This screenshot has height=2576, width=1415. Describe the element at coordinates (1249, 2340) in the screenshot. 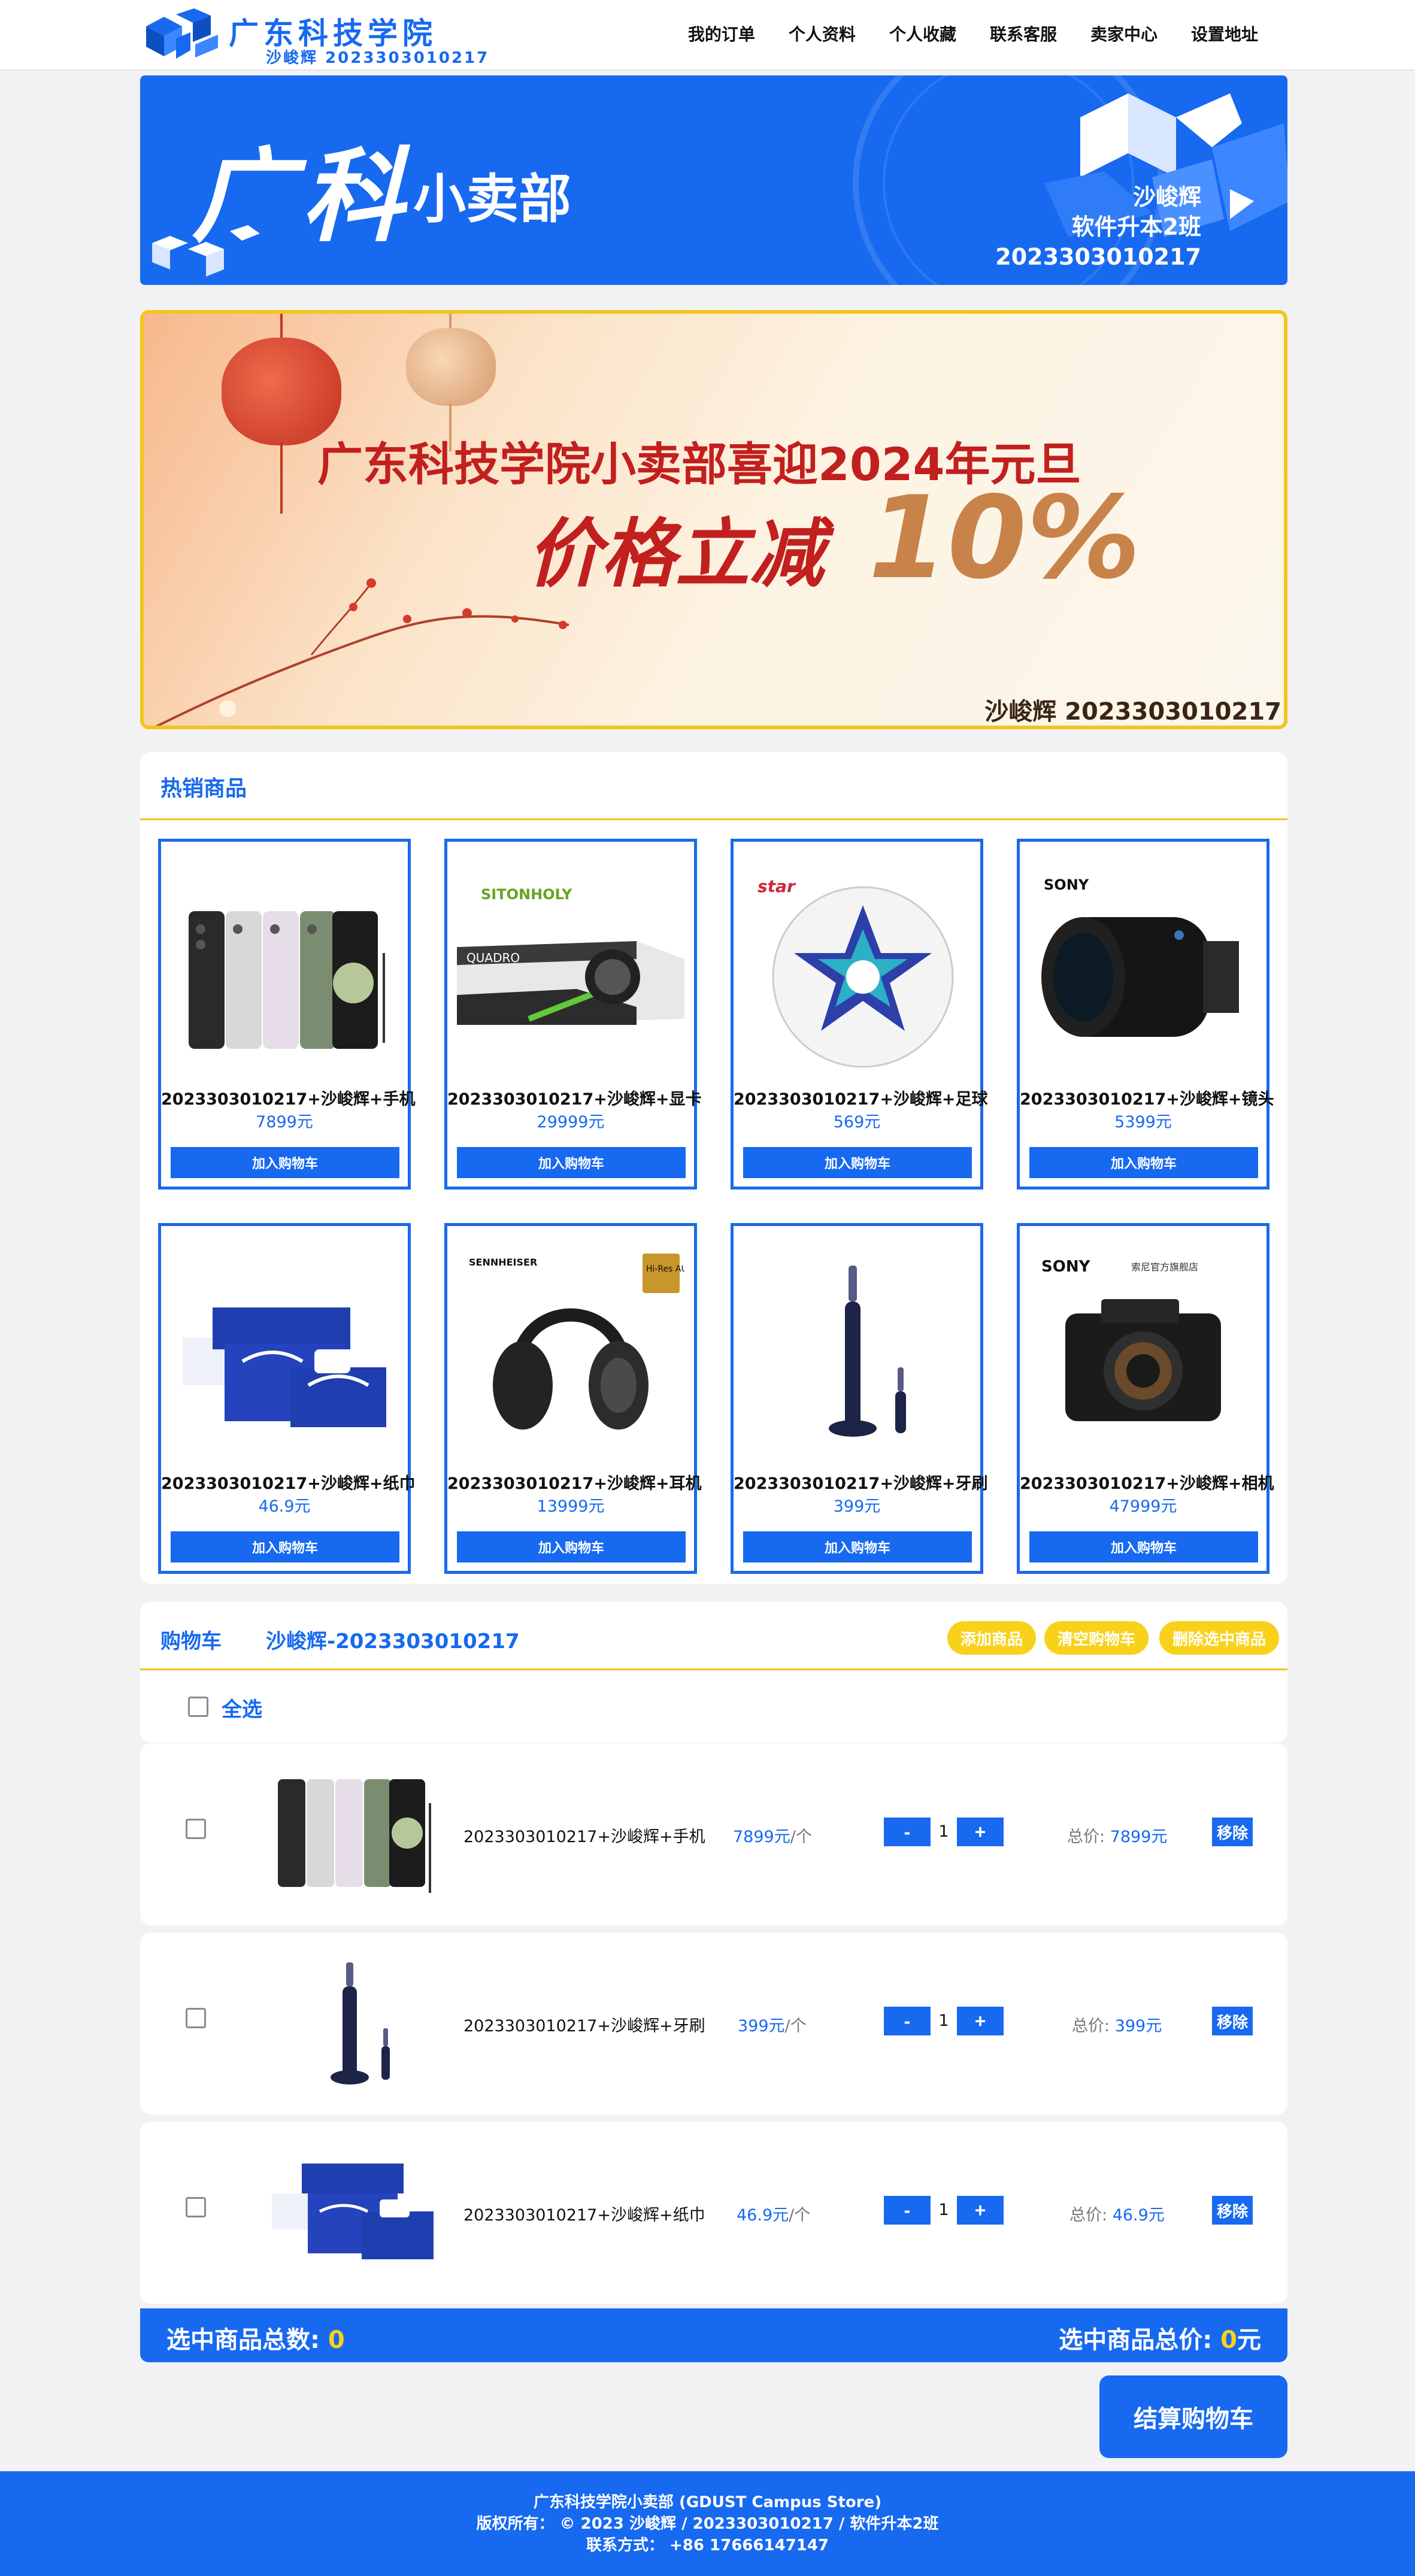

I see `selected-total-unit: 元` at that location.